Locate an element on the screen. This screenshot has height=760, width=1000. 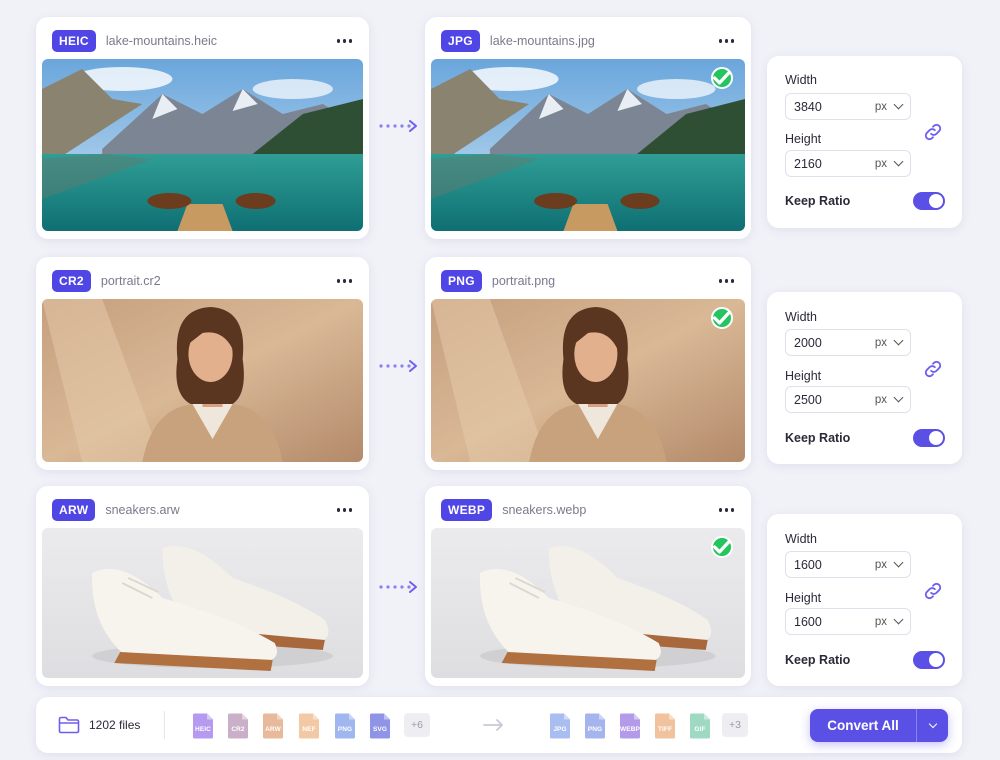
width-input: 2000 px is located at coordinates (848, 342).